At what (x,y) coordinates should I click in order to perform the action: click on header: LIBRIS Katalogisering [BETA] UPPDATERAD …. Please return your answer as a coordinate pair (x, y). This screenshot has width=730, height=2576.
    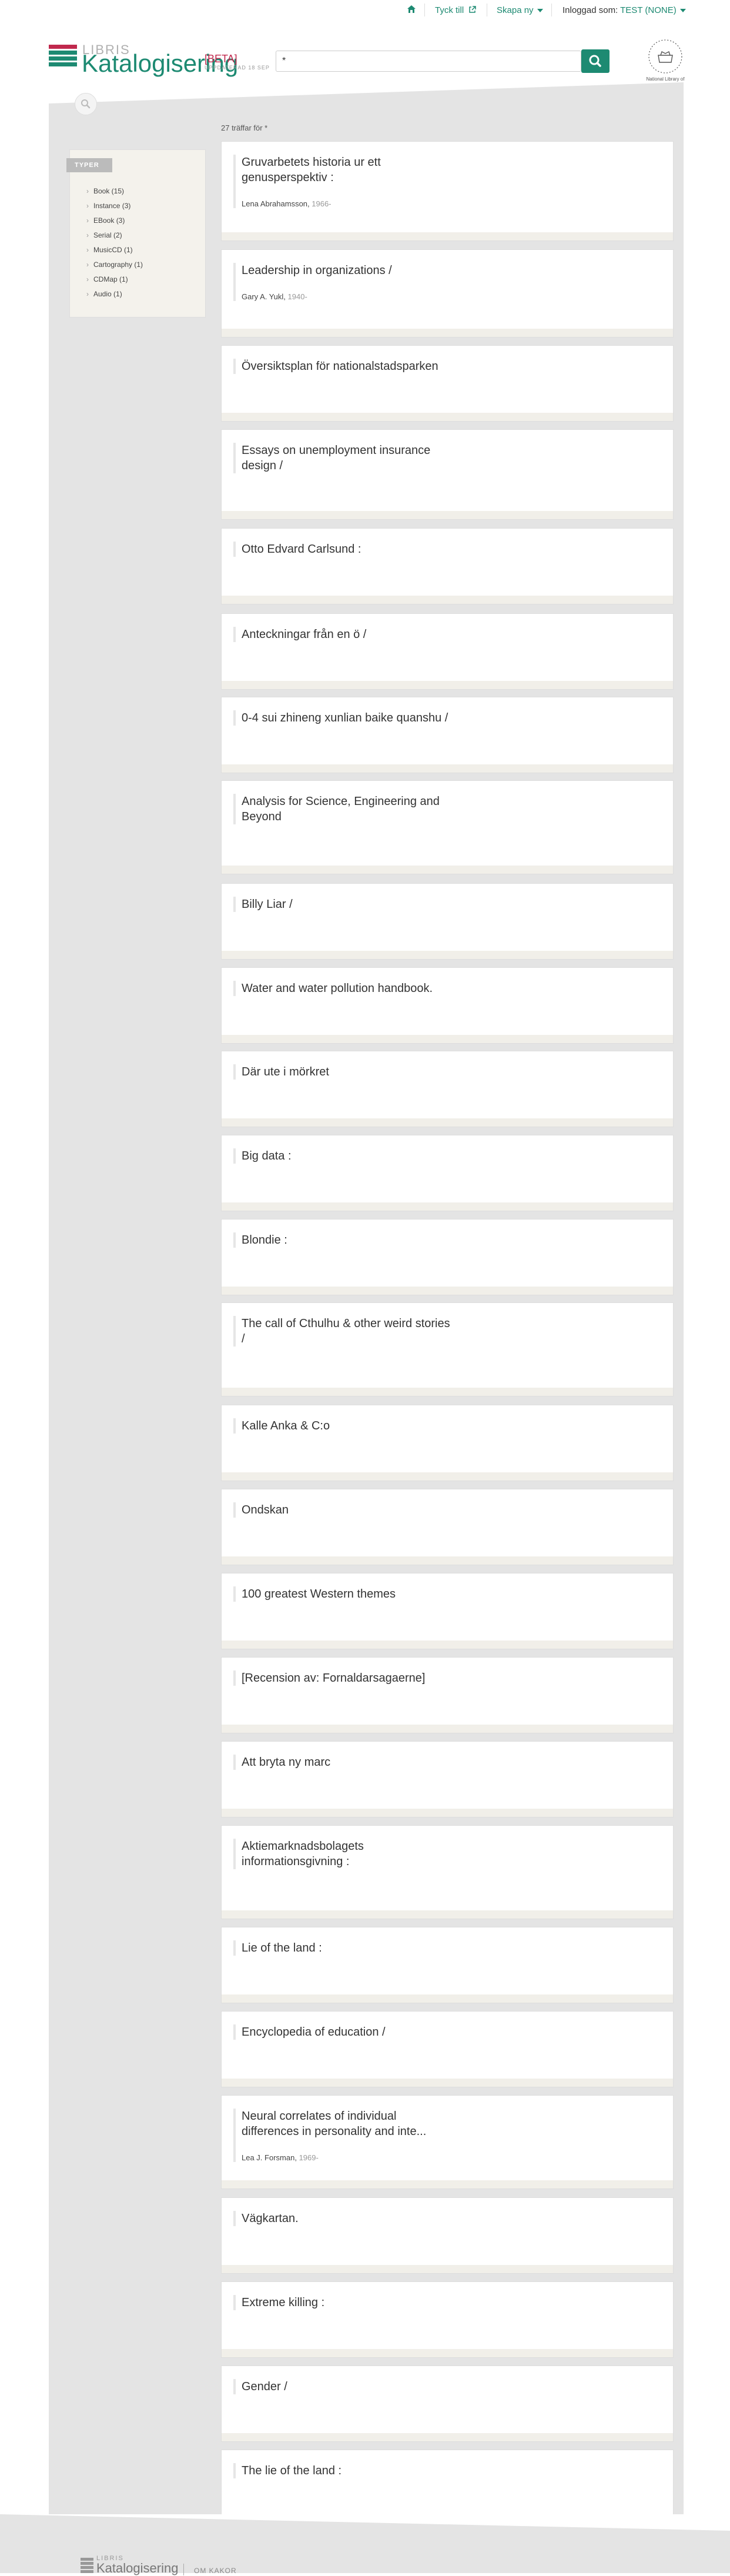
    Looking at the image, I should click on (365, 61).